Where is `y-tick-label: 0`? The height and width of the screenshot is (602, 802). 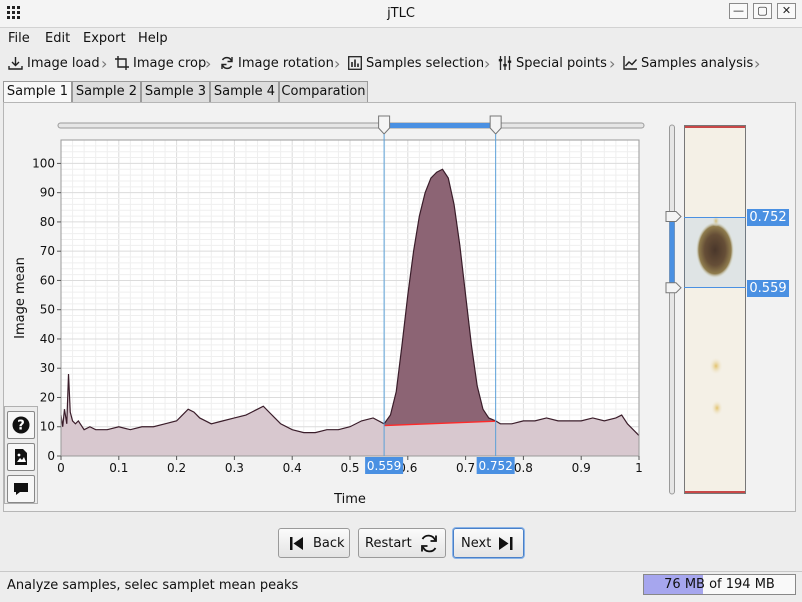 y-tick-label: 0 is located at coordinates (51, 456).